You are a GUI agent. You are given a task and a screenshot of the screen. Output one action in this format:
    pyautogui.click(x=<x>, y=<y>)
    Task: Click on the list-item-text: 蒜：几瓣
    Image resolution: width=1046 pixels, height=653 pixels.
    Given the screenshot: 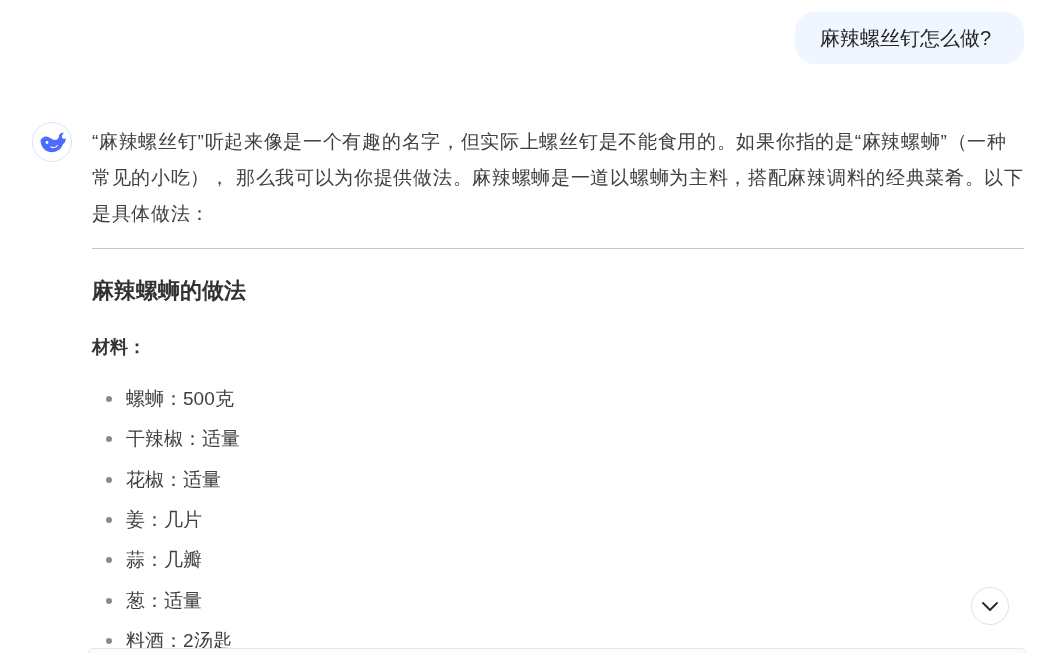 What is the action you would take?
    pyautogui.click(x=164, y=560)
    